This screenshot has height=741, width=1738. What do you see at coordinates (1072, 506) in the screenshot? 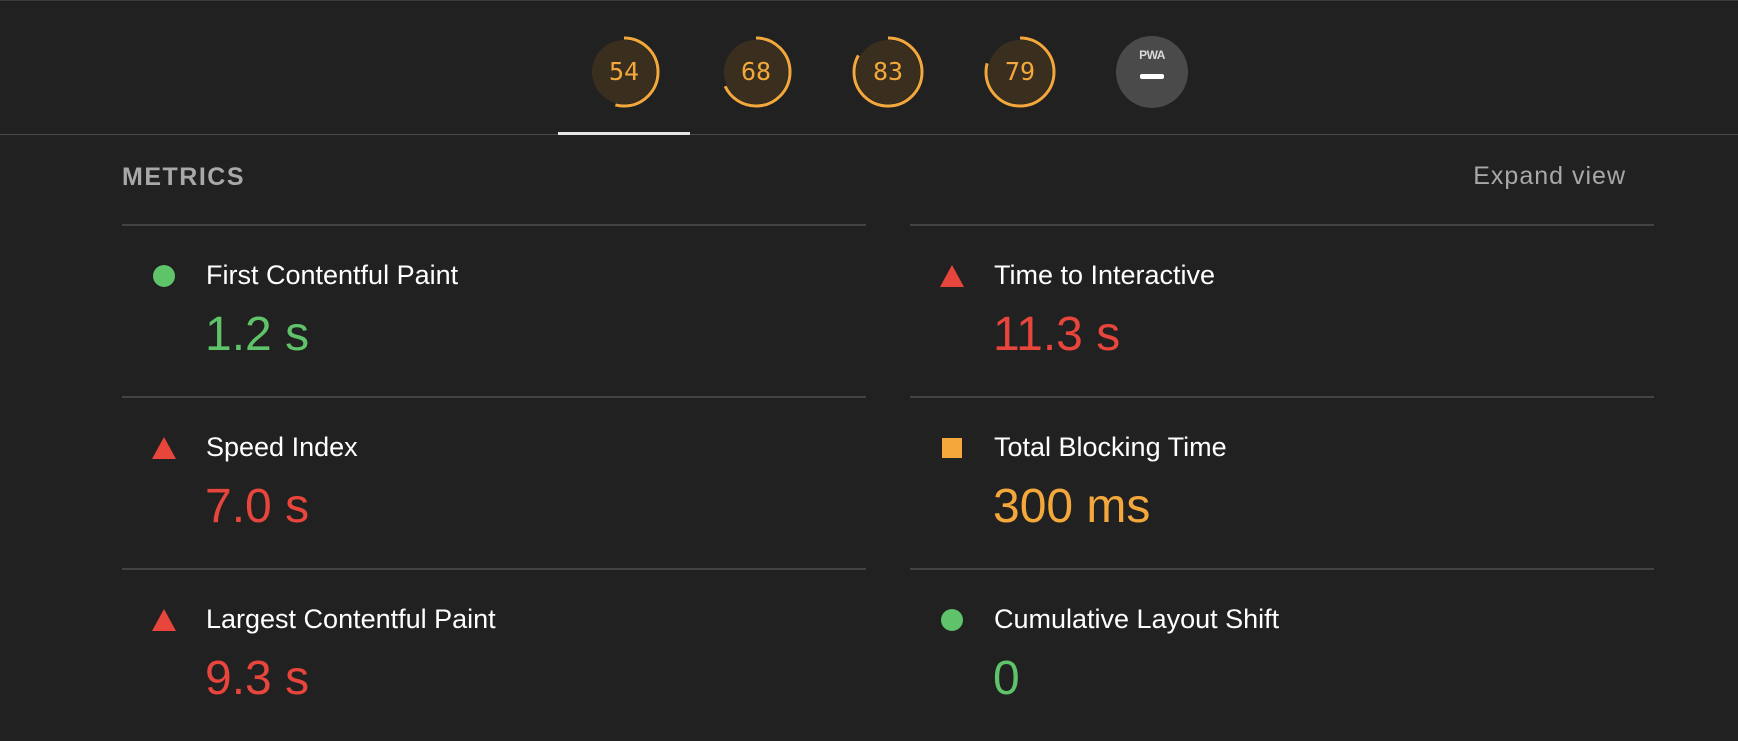
I see `metric-value: 300 ms` at bounding box center [1072, 506].